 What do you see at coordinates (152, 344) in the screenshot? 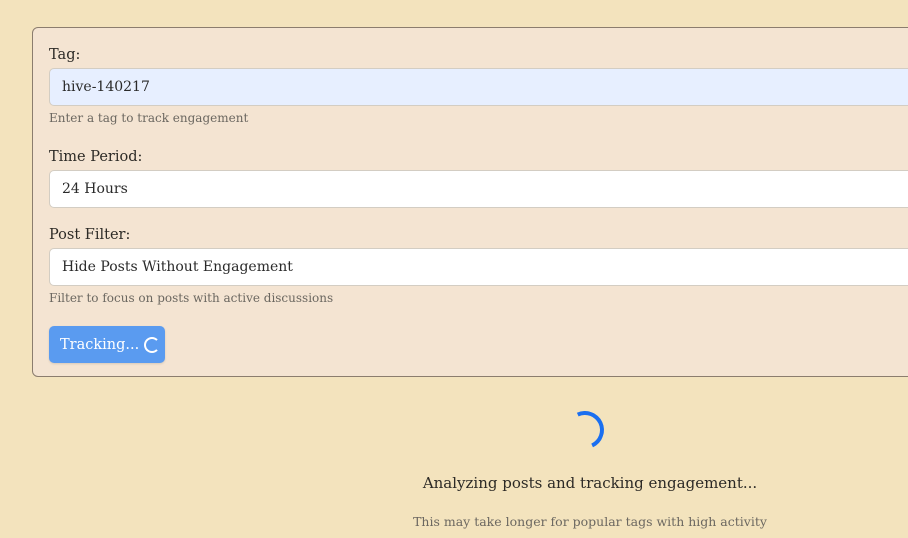
I see `spinner-icon` at bounding box center [152, 344].